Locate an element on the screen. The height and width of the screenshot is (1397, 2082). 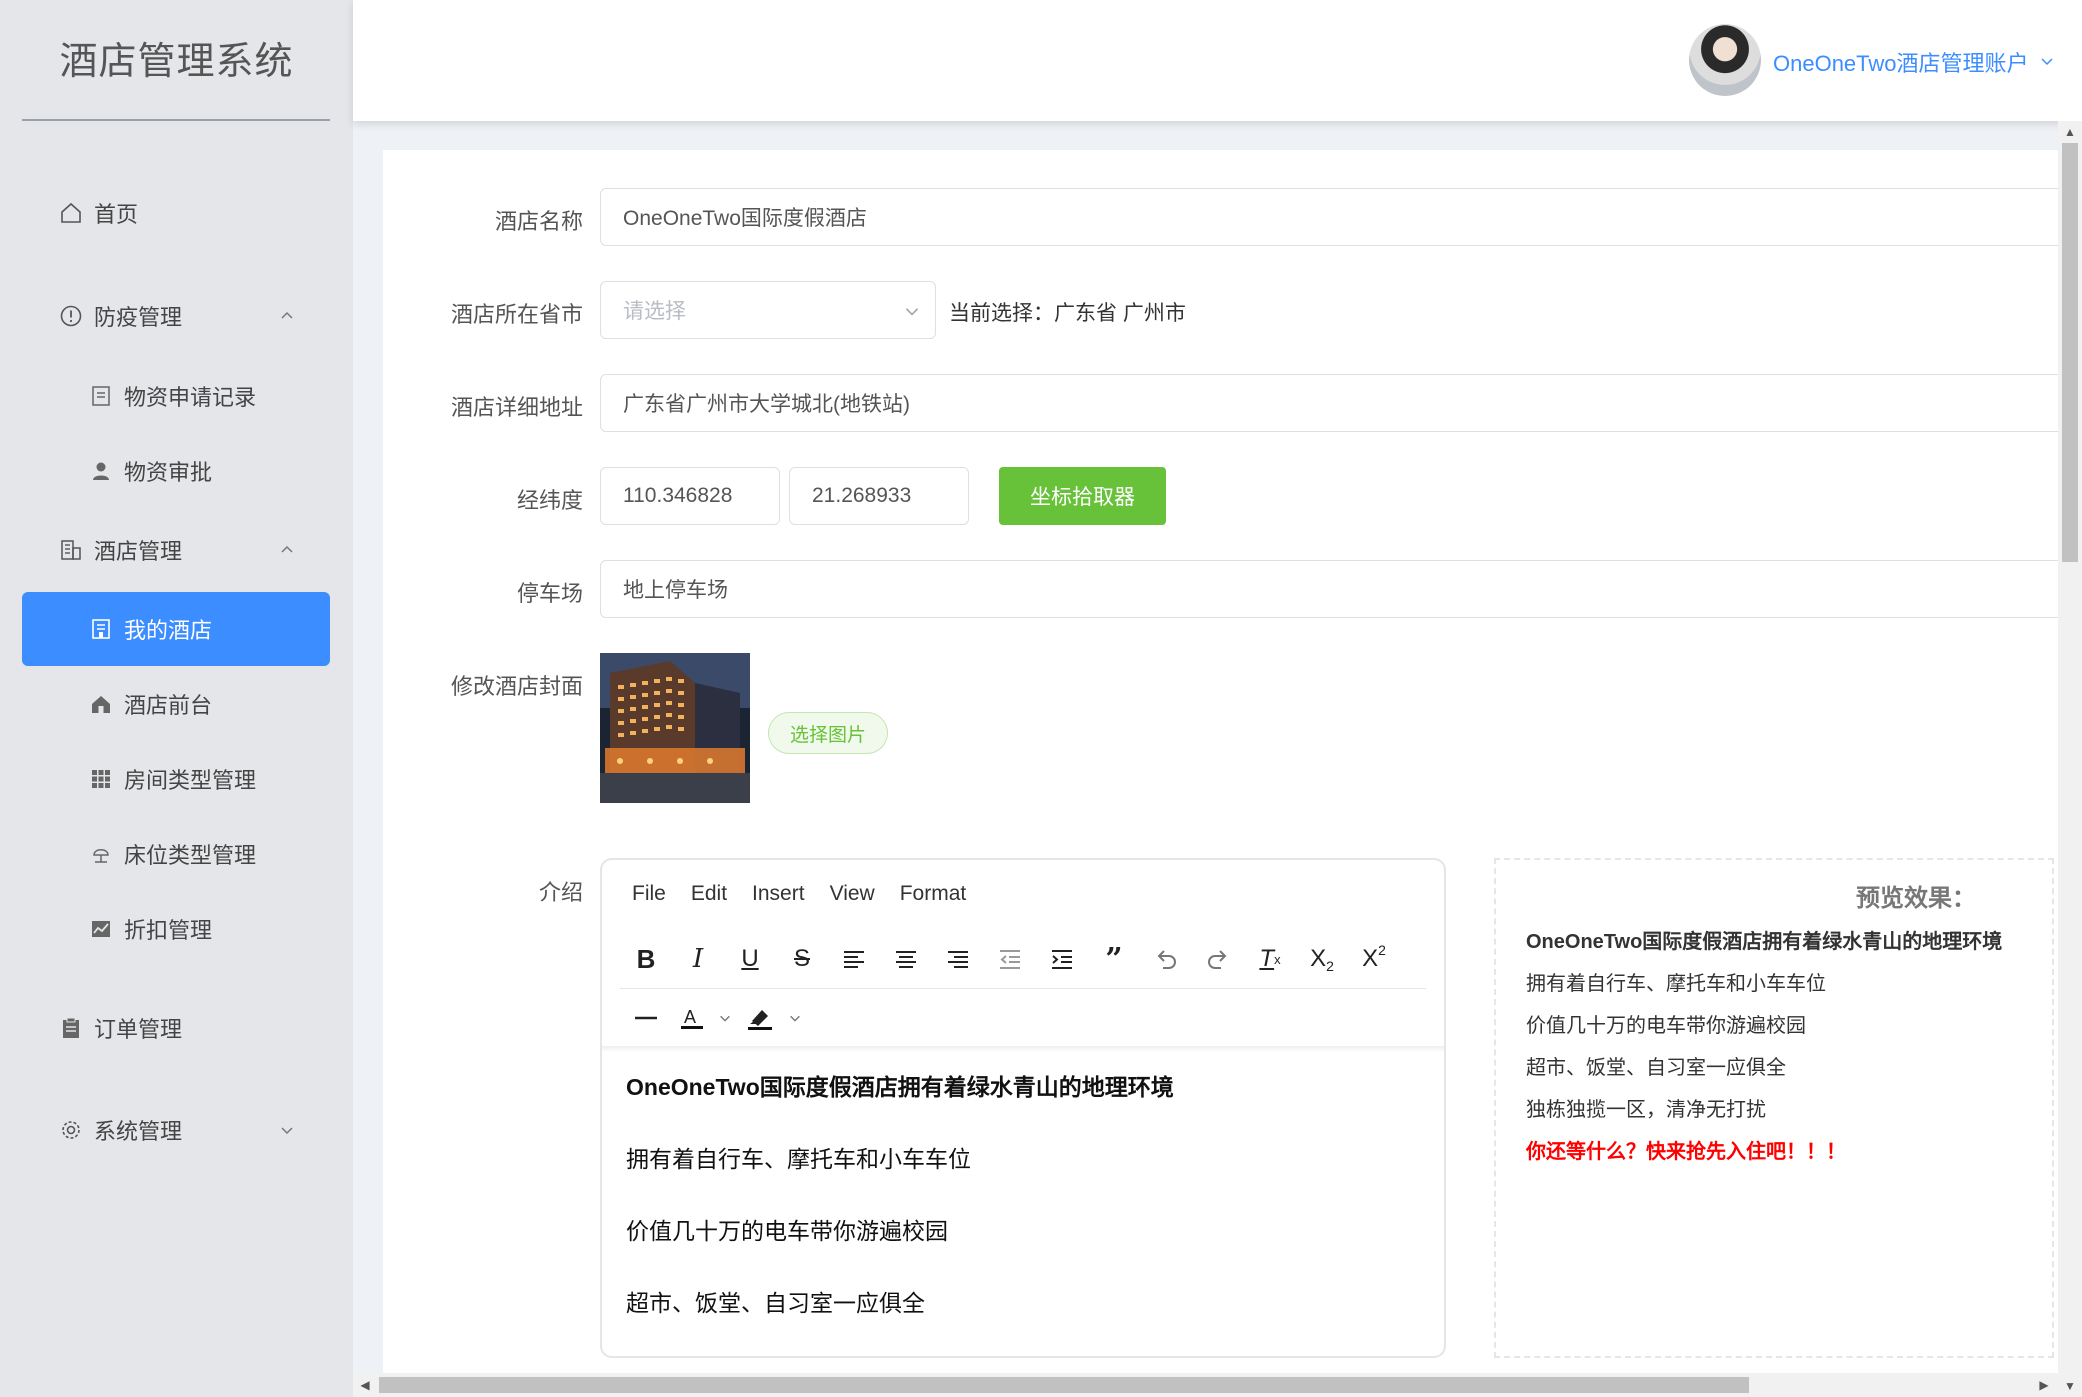
superscript-icon: X2 is located at coordinates (1374, 959).